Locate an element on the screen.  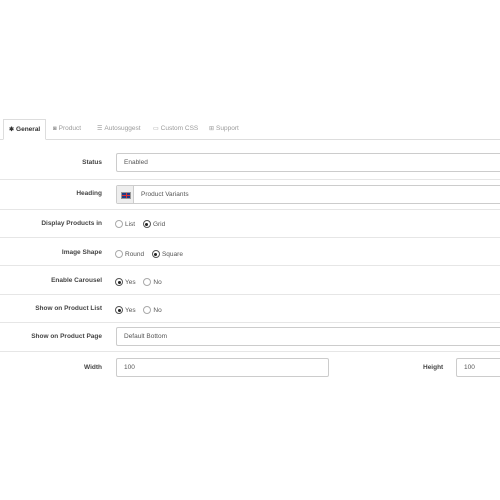
tab-label: Autosuggest is located at coordinates (122, 128).